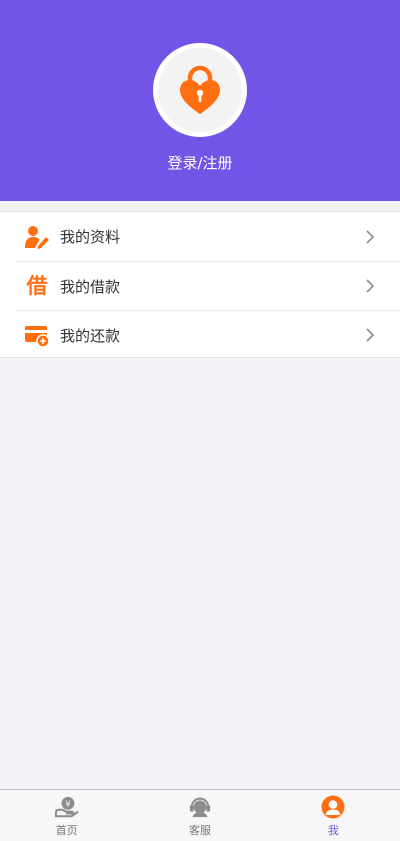 The height and width of the screenshot is (841, 400). Describe the element at coordinates (333, 830) in the screenshot. I see `tab-label-me: 我` at that location.